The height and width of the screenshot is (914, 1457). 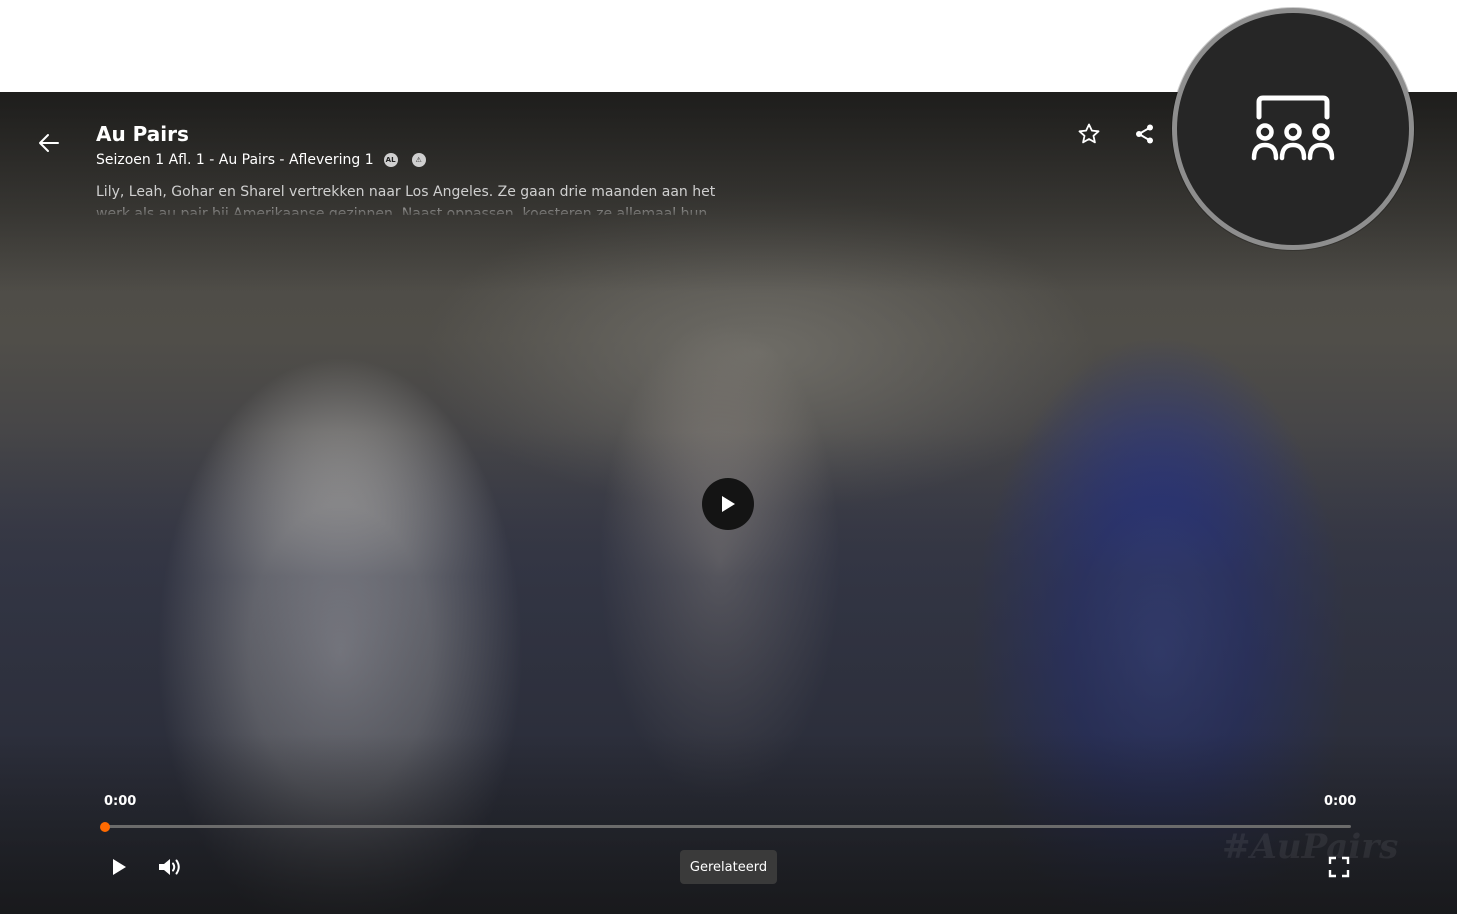 I want to click on back-button, so click(x=49, y=143).